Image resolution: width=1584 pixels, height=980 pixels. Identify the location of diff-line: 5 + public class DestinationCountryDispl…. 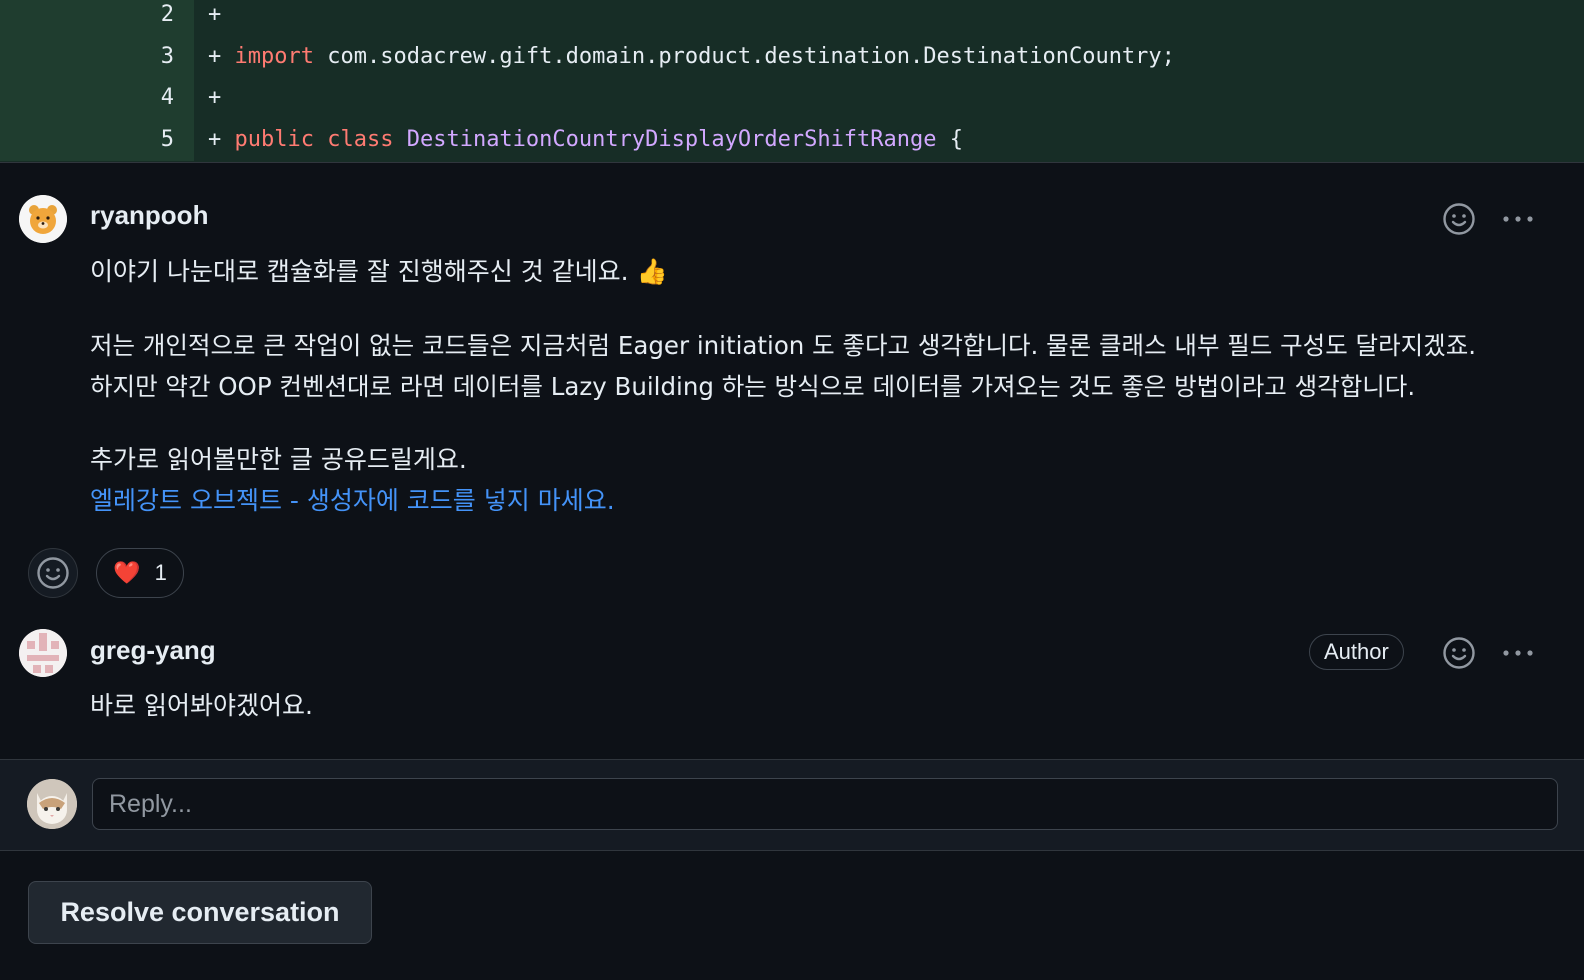
(792, 140).